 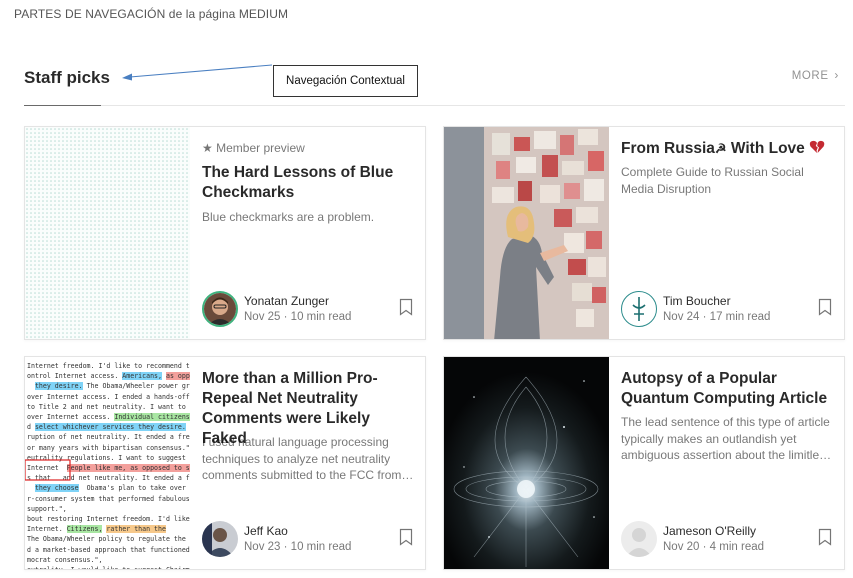 I want to click on section-title: Staff picks, so click(x=67, y=78).